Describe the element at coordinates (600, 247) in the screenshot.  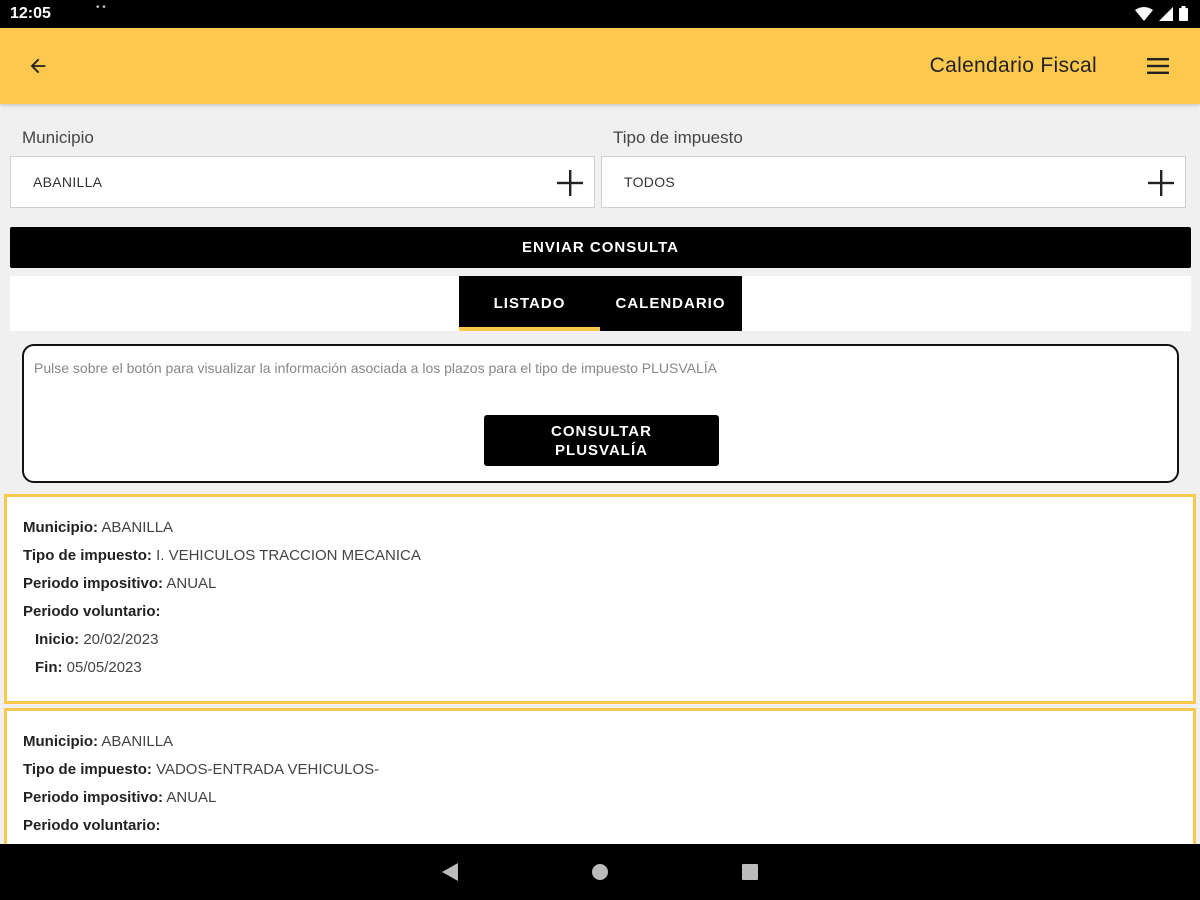
I see `enviar-consulta-button: ENVIAR CONSULTA` at that location.